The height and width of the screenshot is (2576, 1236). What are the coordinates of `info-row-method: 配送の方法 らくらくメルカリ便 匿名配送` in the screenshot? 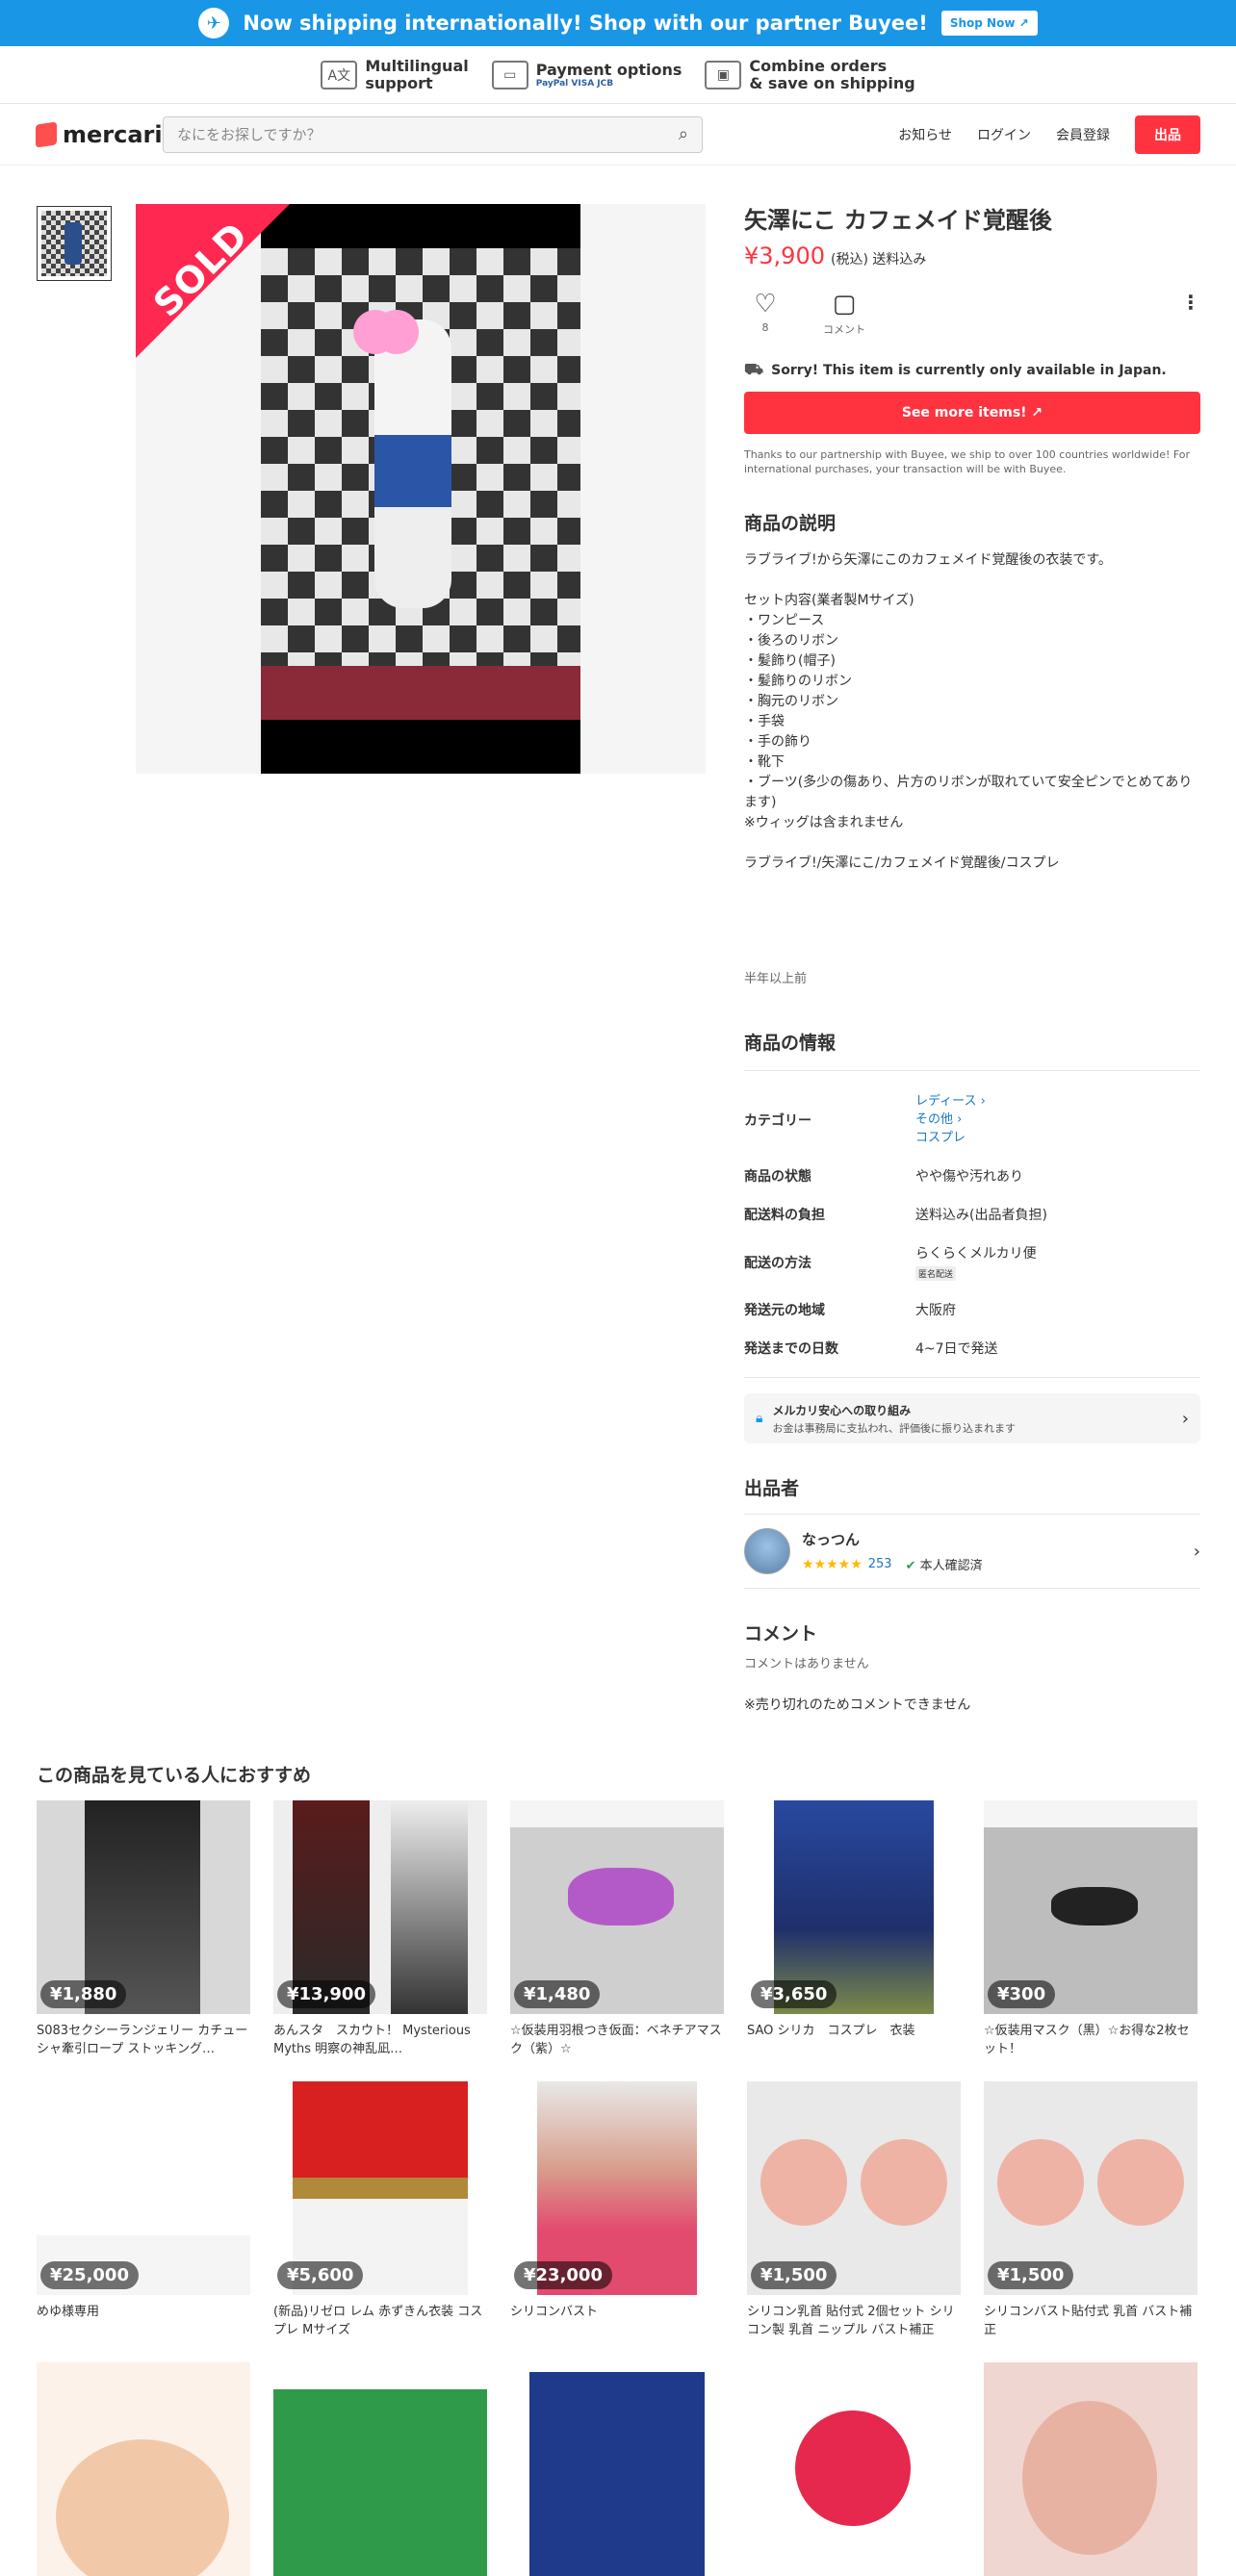 It's located at (890, 1263).